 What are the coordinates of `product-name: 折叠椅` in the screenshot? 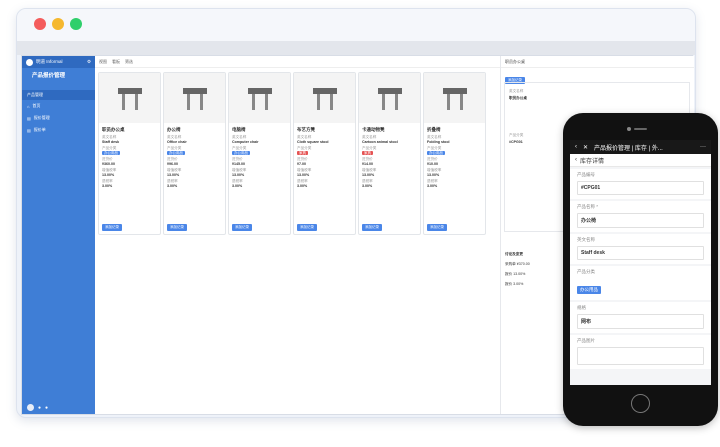 It's located at (434, 129).